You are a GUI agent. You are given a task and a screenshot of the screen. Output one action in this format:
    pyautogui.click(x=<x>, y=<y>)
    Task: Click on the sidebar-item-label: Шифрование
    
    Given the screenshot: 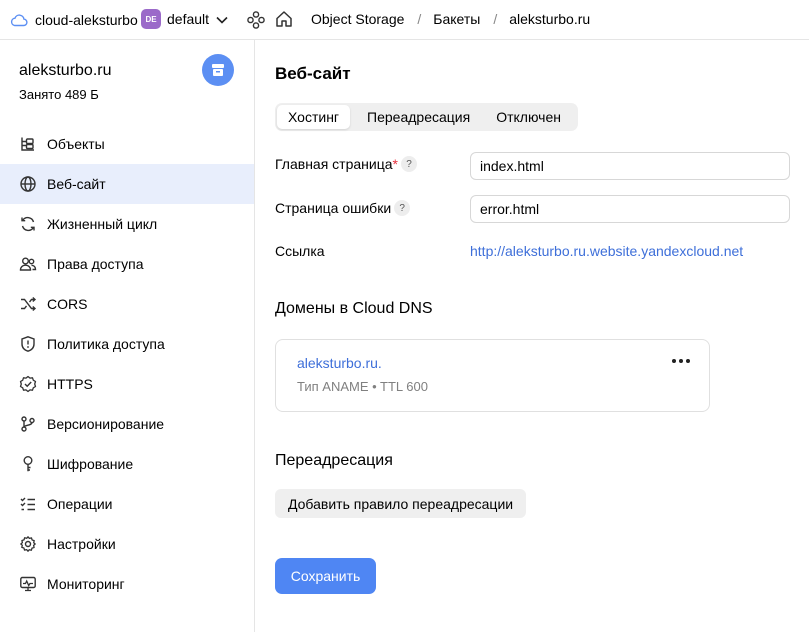 What is the action you would take?
    pyautogui.click(x=90, y=464)
    